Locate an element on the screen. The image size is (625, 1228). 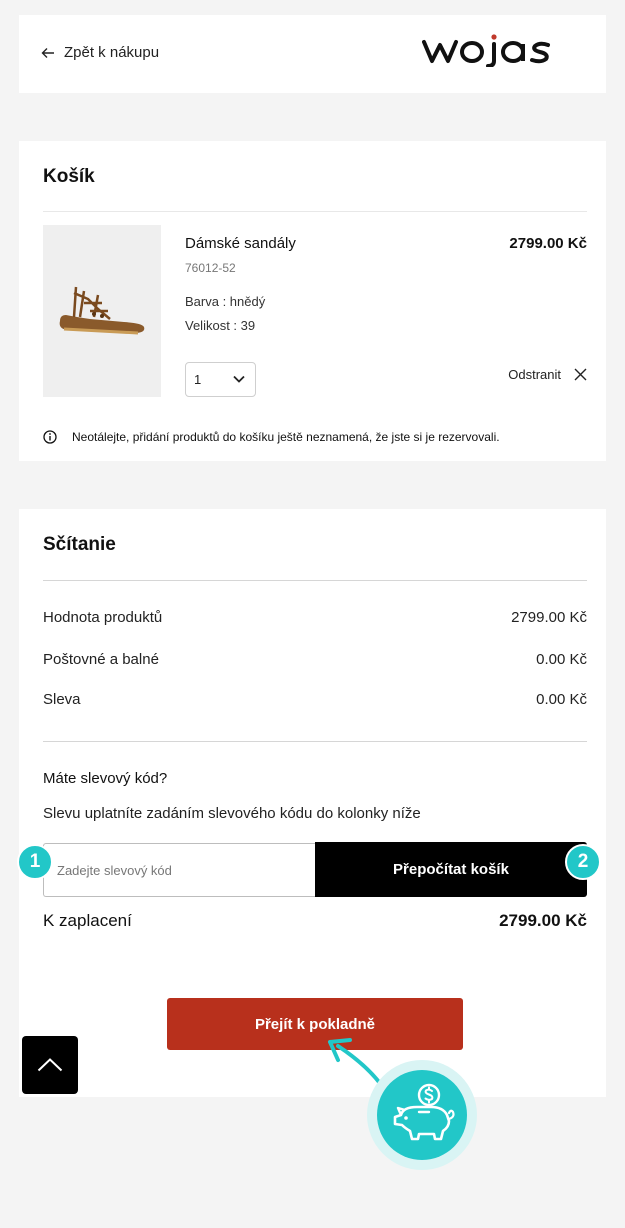
arrow-left-icon is located at coordinates (47, 52).